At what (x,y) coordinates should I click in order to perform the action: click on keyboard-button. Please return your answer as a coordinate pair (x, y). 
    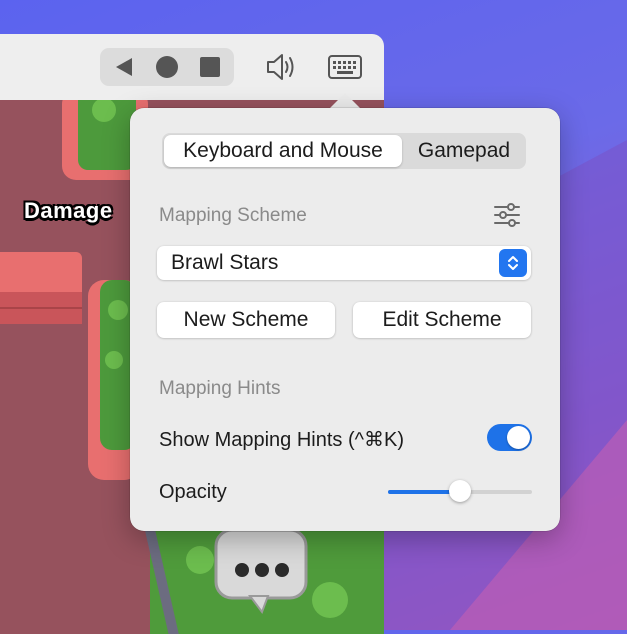
    Looking at the image, I should click on (345, 67).